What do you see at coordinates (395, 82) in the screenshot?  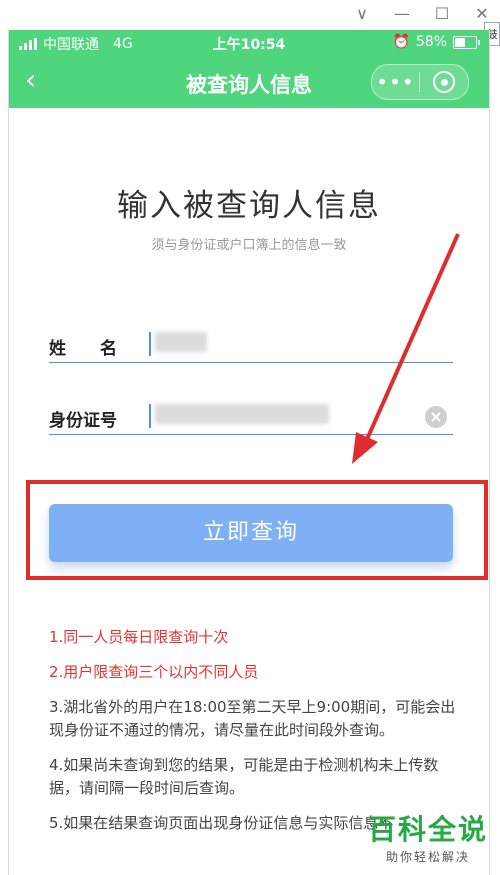 I see `more-icon: •••` at bounding box center [395, 82].